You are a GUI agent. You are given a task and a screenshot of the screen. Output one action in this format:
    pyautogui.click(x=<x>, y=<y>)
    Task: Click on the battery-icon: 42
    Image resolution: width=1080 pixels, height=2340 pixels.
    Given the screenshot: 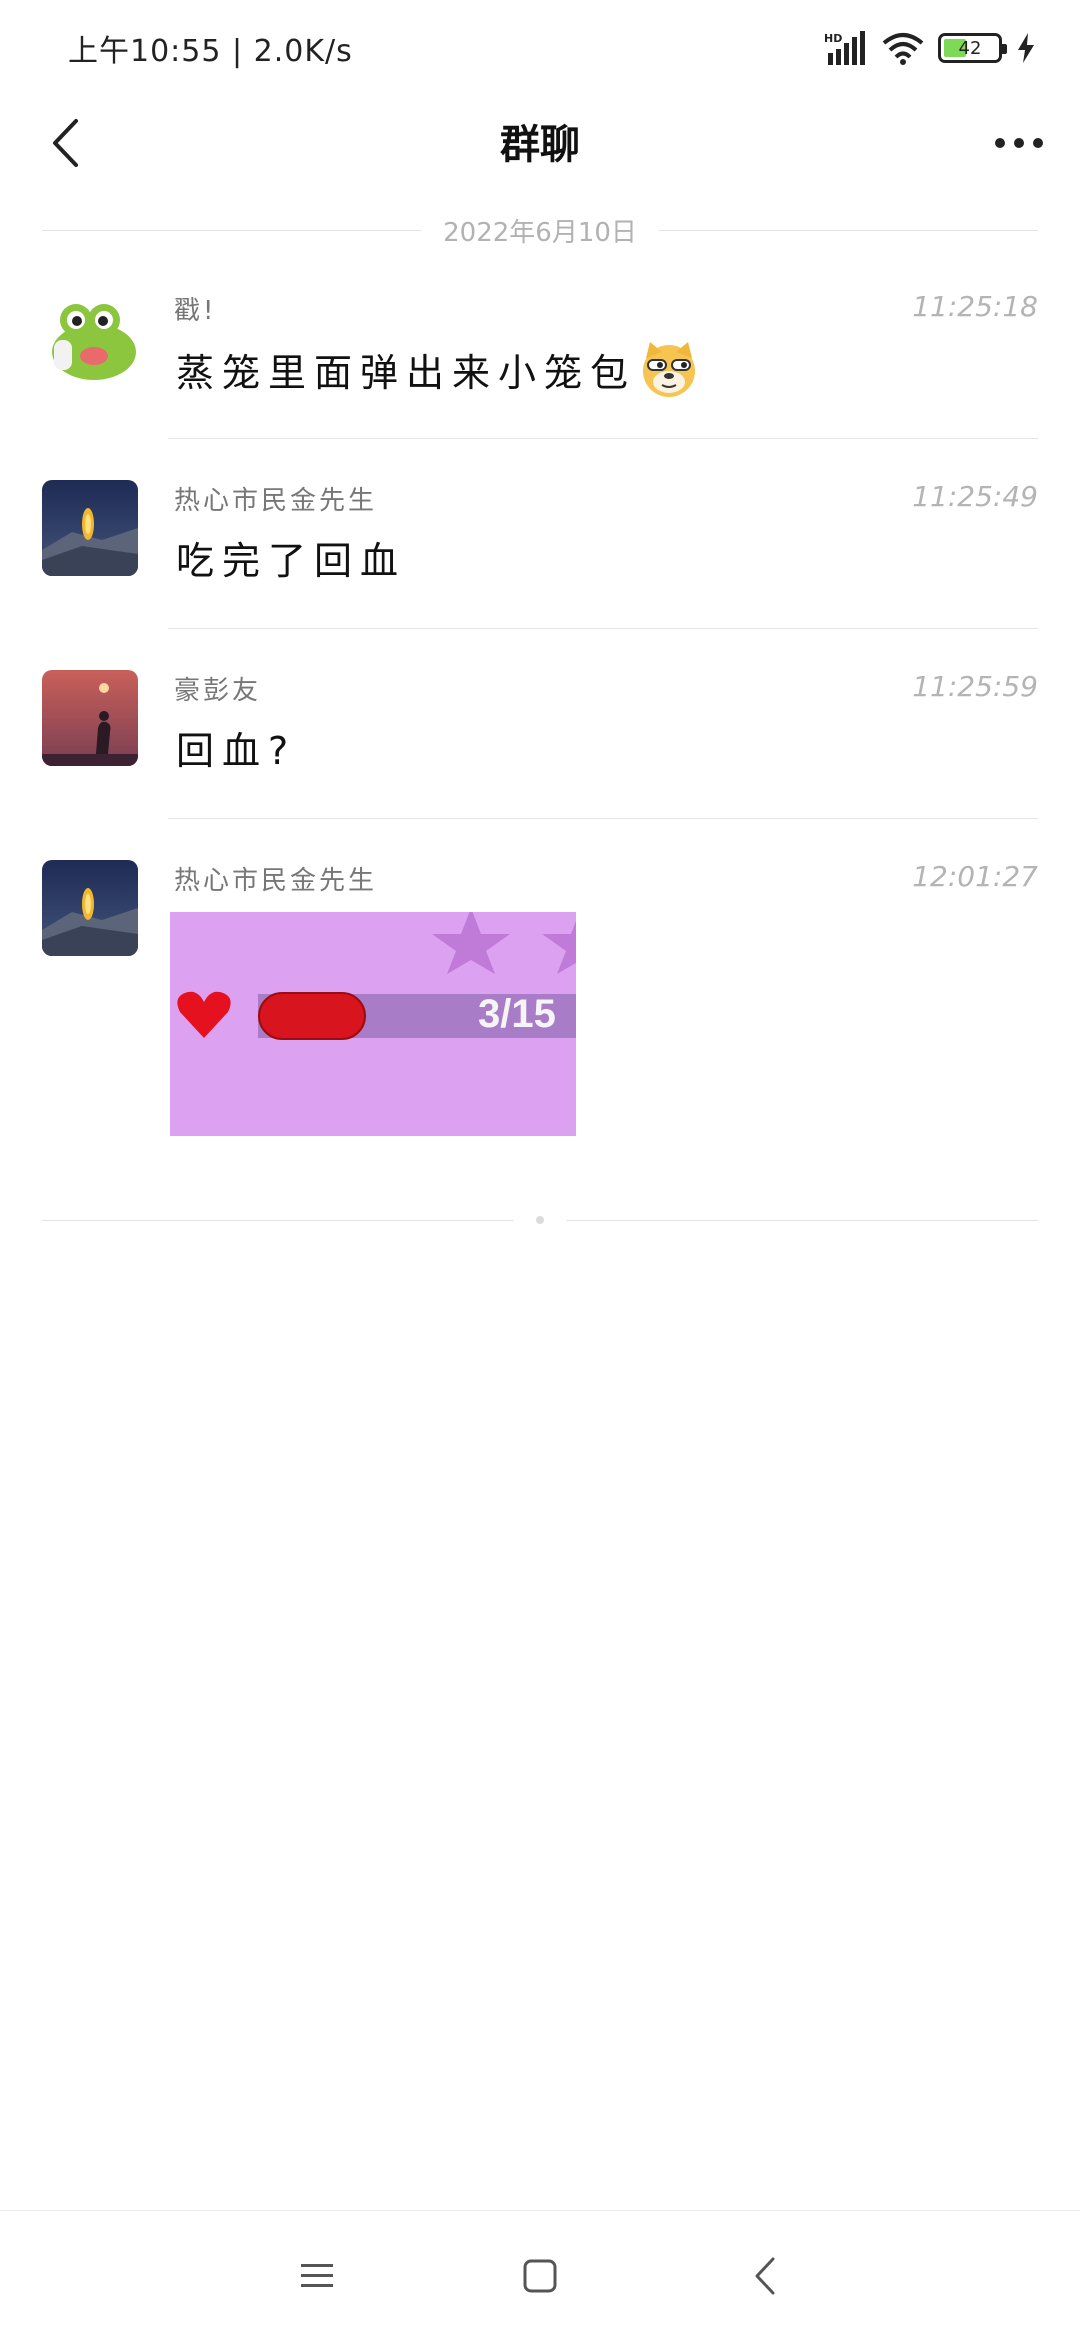 What is the action you would take?
    pyautogui.click(x=972, y=48)
    